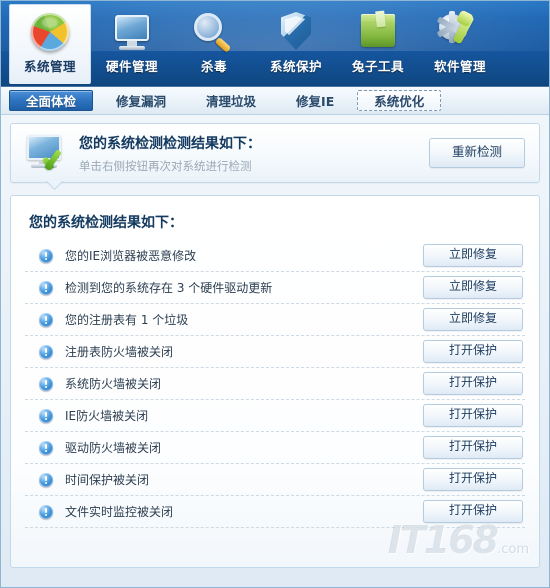 The height and width of the screenshot is (588, 550). I want to click on scan-summary-text: 您的系统检测检测结果如下： 单击右侧按钮再次对系统进行检测, so click(252, 153).